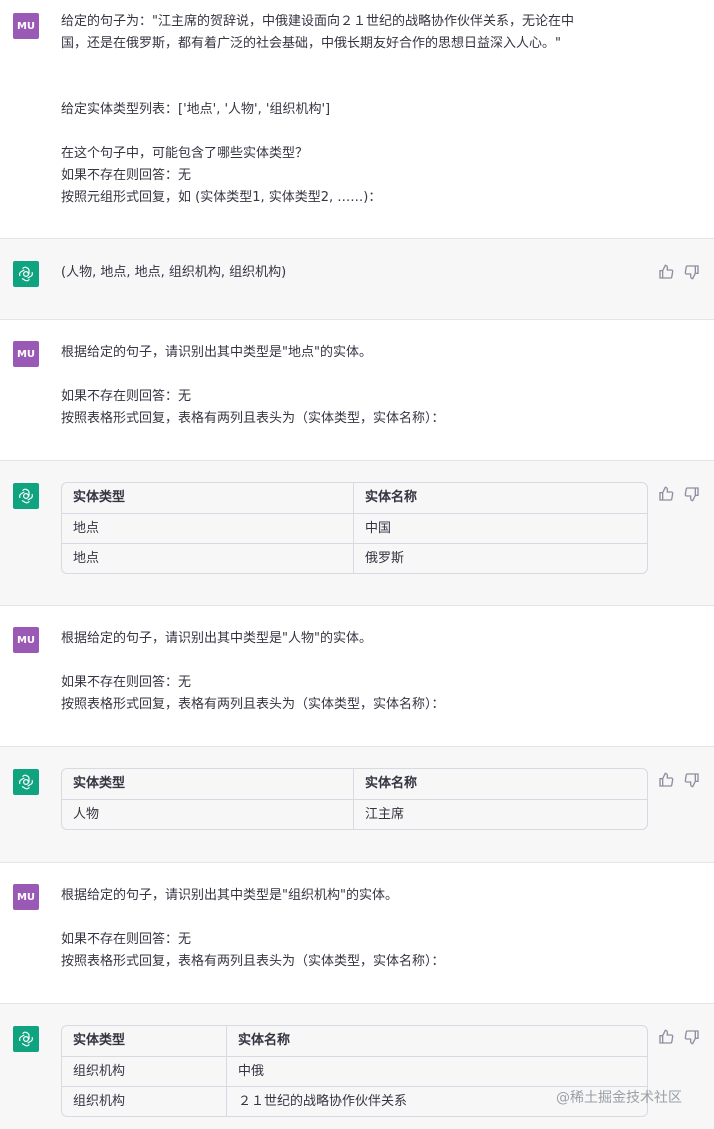  What do you see at coordinates (311, 43) in the screenshot?
I see `message-line: 国，还是在俄罗斯，都有着广泛的社会基础，中俄长期友好合作的思想日益深入人心。"` at bounding box center [311, 43].